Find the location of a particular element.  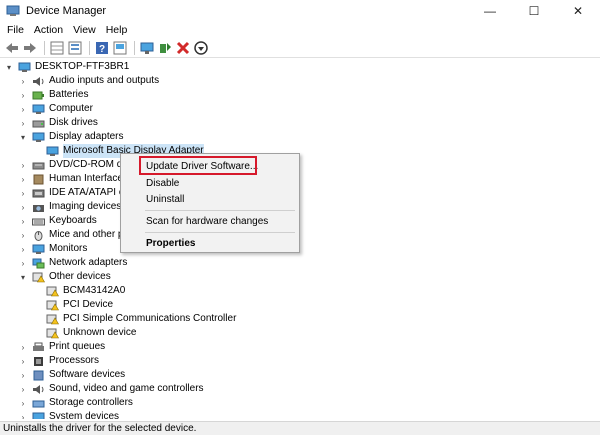

back-icon is located at coordinates (12, 48).